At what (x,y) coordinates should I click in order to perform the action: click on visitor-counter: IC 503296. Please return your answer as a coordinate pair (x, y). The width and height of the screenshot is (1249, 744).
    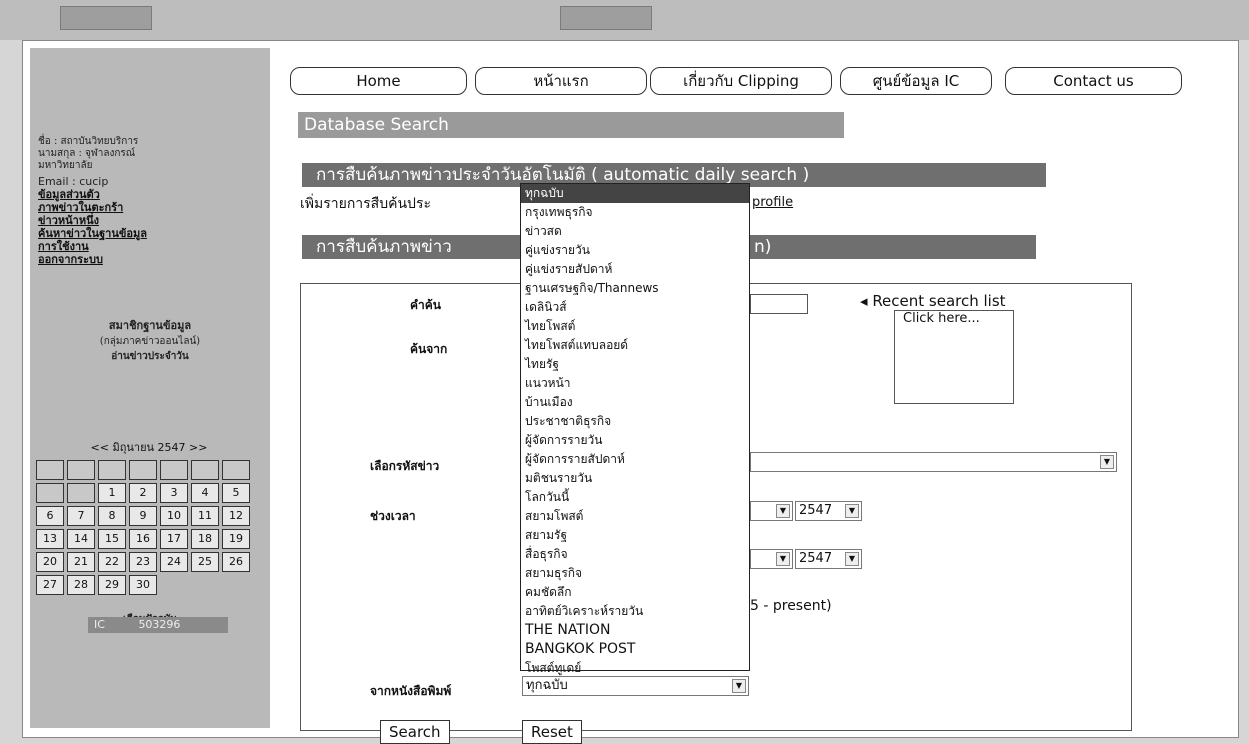
    Looking at the image, I should click on (158, 625).